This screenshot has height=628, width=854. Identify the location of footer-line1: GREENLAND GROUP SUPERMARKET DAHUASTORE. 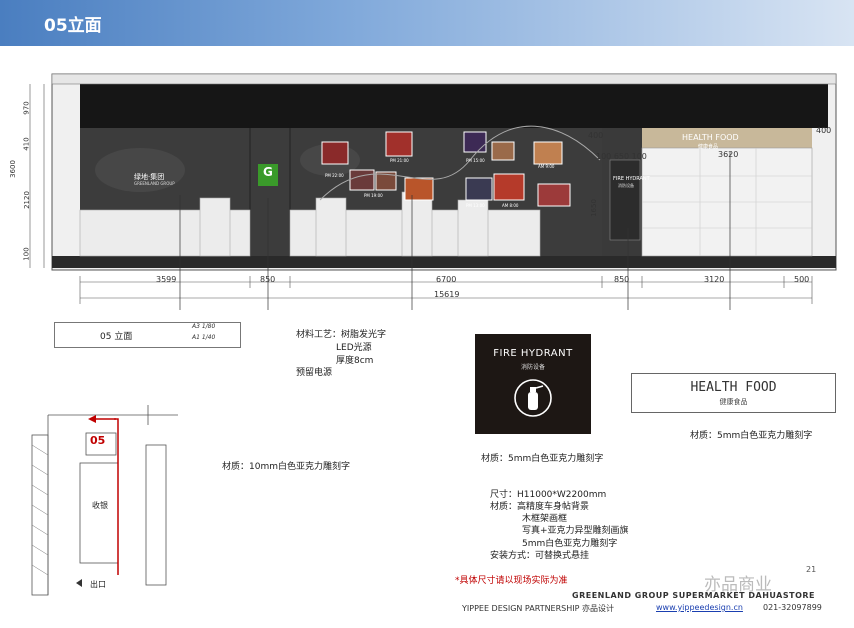
(694, 595).